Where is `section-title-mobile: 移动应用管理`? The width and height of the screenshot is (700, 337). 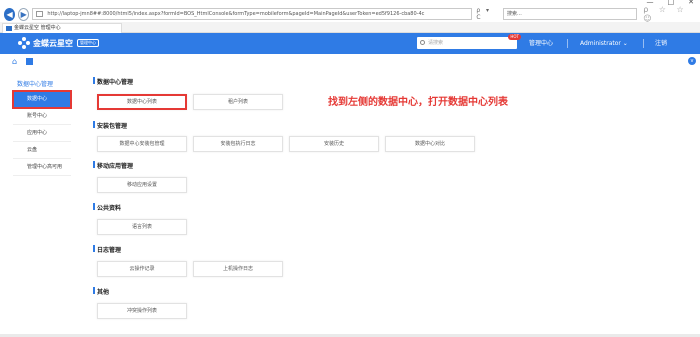 section-title-mobile: 移动应用管理 is located at coordinates (113, 165).